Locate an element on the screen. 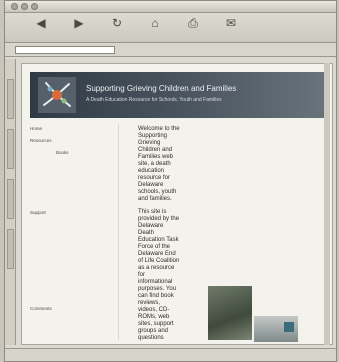 The image size is (339, 362). nav-item-support: Support is located at coordinates (72, 216).